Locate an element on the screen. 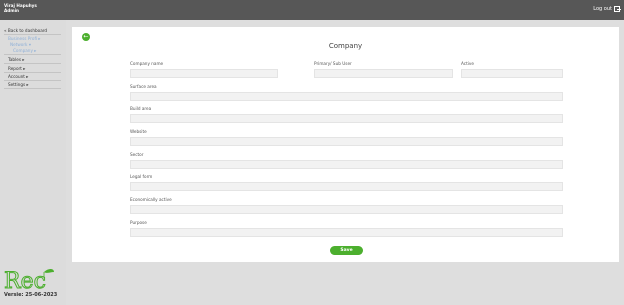  active-label: Active is located at coordinates (467, 63).